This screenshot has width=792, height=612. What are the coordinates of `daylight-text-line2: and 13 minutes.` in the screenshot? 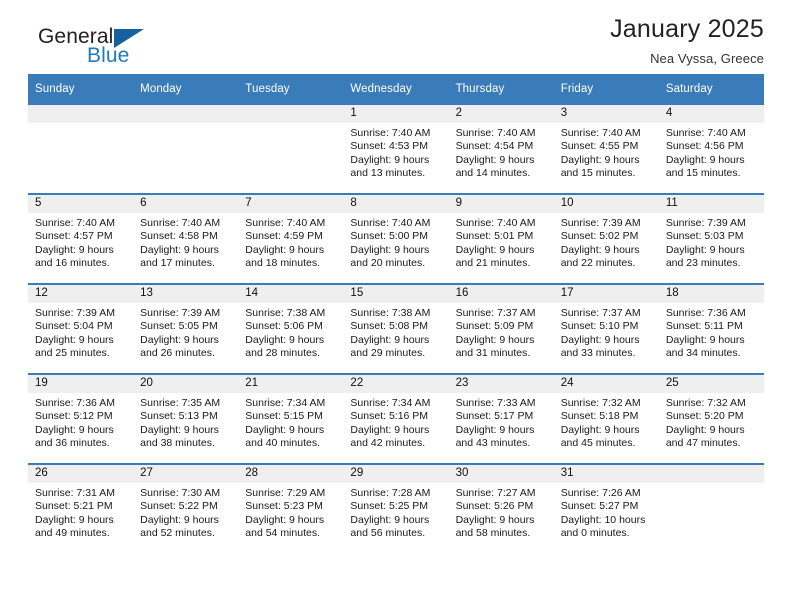 It's located at (388, 173).